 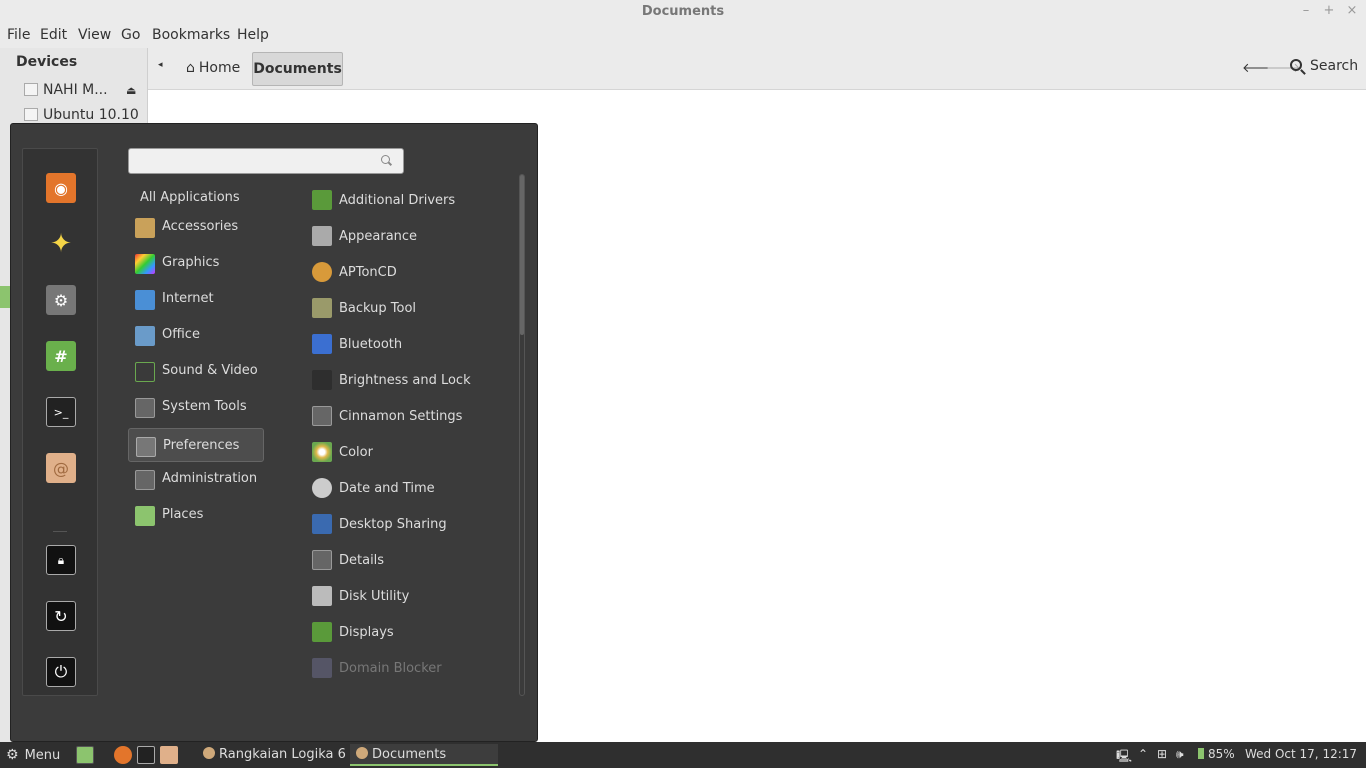 I want to click on category-administration: Administration, so click(x=196, y=479).